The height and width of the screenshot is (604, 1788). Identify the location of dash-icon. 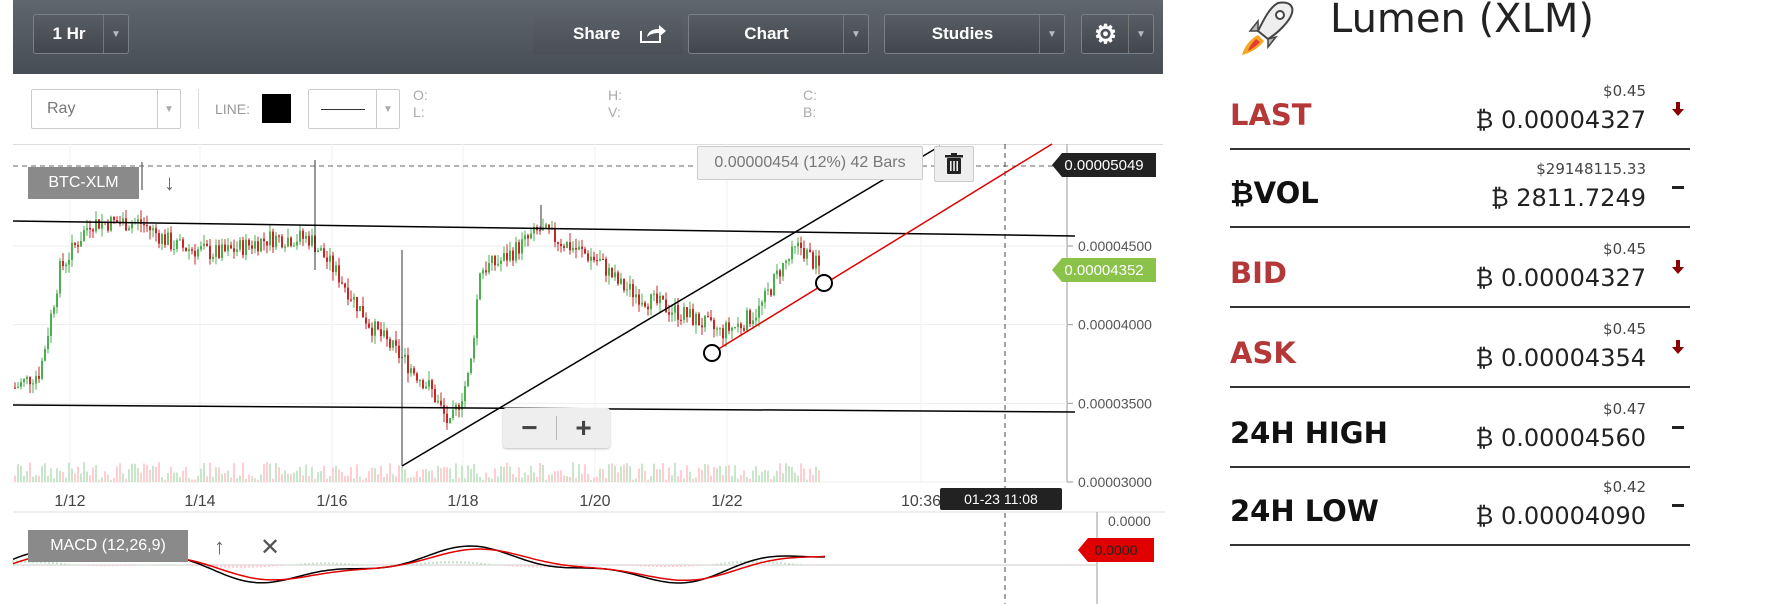
(1678, 430).